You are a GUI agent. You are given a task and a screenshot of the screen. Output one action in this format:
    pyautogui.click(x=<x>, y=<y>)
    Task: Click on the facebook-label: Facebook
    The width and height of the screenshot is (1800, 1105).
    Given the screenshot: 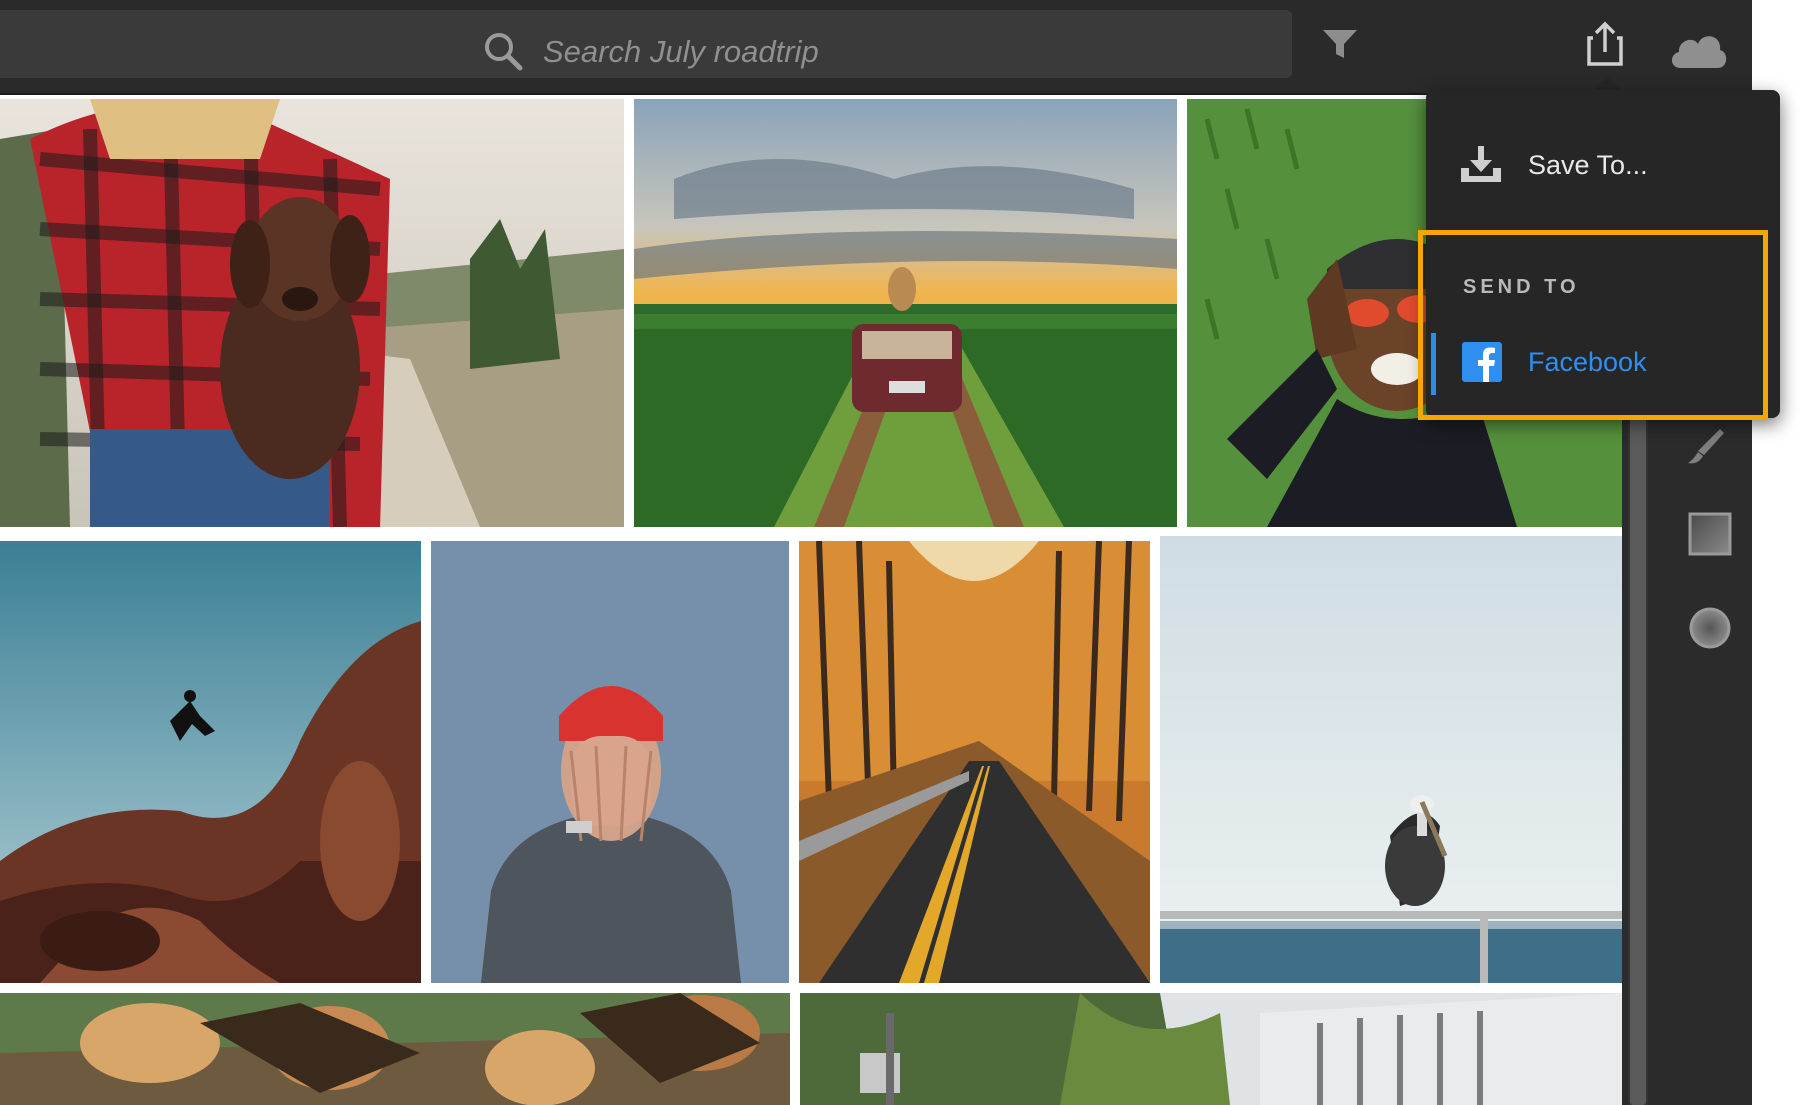 What is the action you would take?
    pyautogui.click(x=1587, y=362)
    